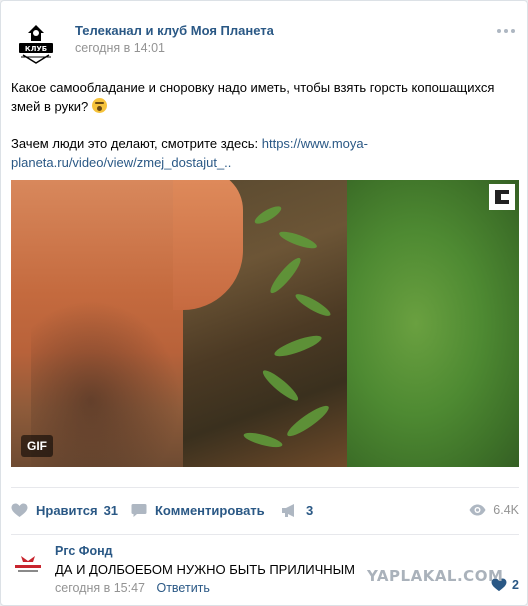 This screenshot has width=528, height=606. Describe the element at coordinates (120, 48) in the screenshot. I see `post-date-link: сегодня в 14:01` at that location.